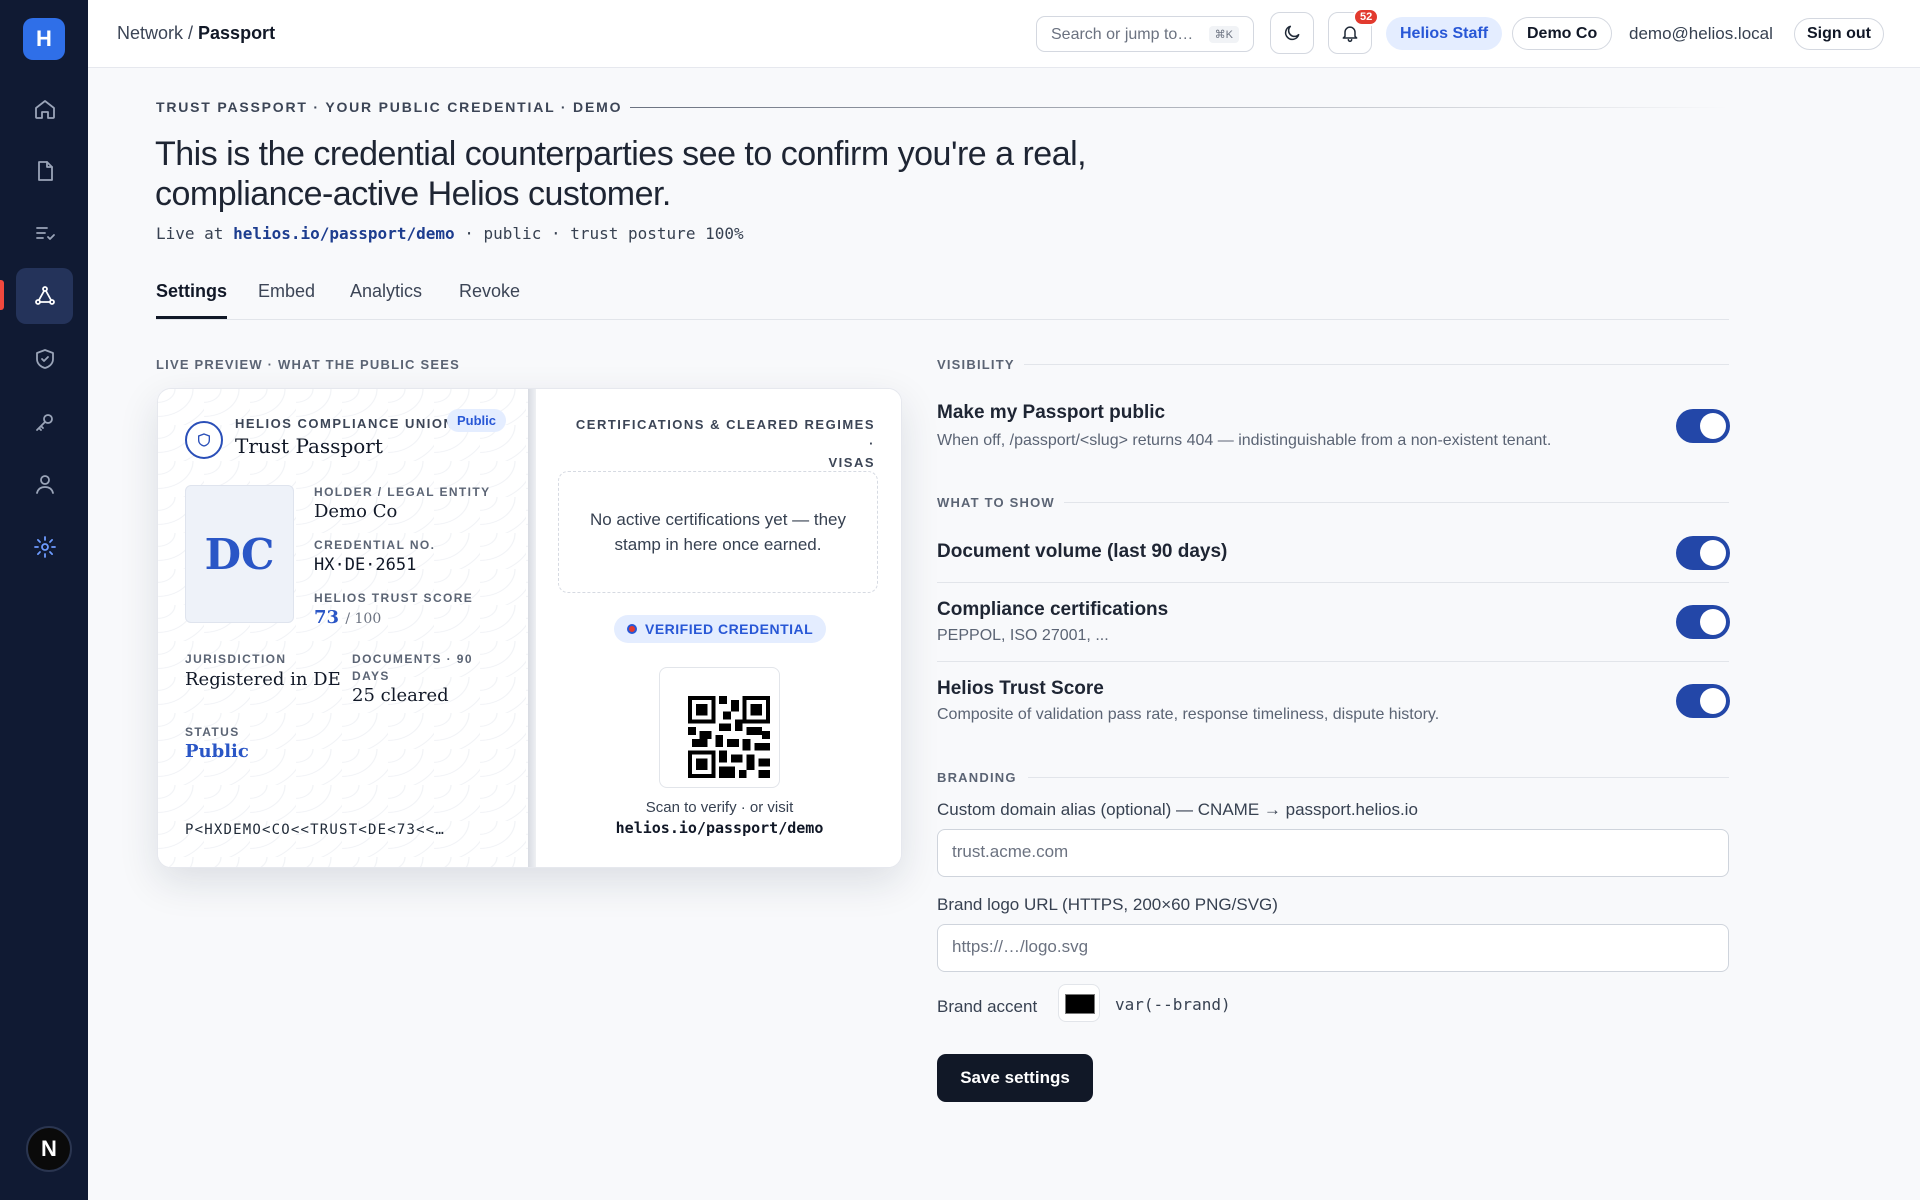 The width and height of the screenshot is (1920, 1200). I want to click on trust-score-toggle-title: Helios Trust Score, so click(1020, 688).